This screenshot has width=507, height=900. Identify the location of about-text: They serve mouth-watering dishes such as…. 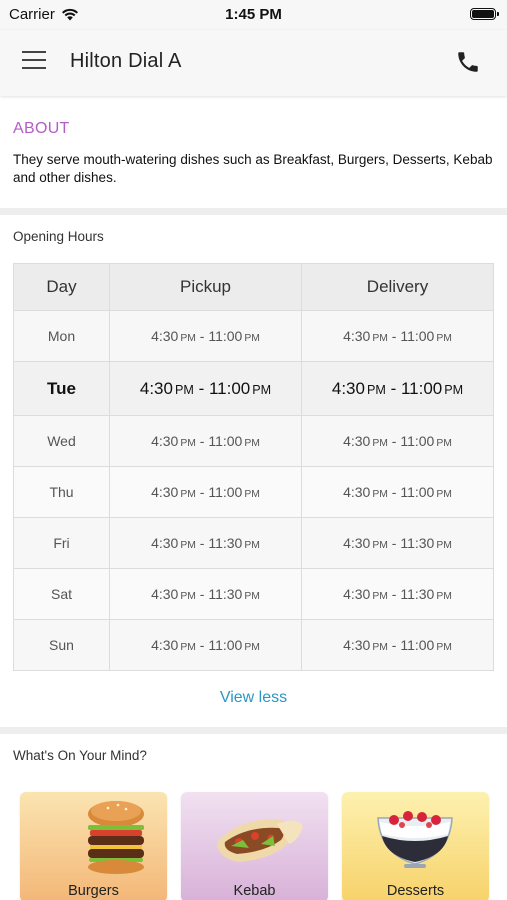
(253, 168).